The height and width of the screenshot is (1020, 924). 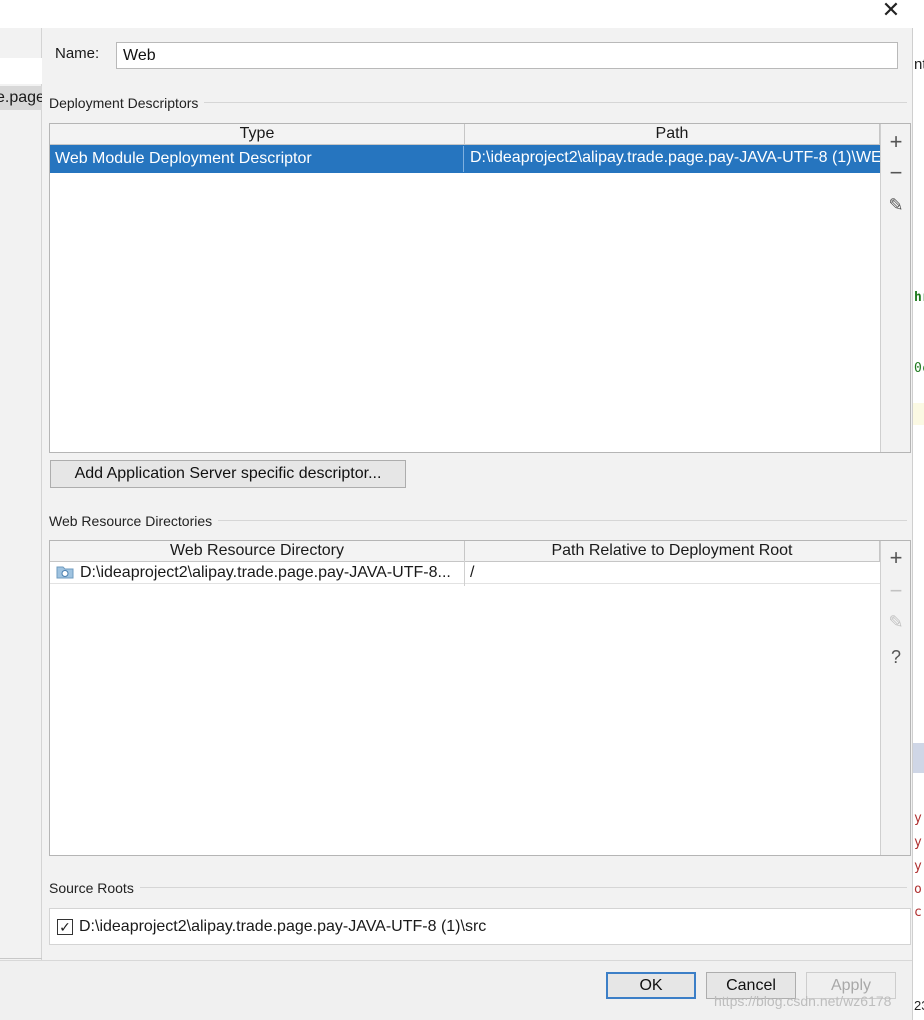 I want to click on column-header-path: Path, so click(x=672, y=134).